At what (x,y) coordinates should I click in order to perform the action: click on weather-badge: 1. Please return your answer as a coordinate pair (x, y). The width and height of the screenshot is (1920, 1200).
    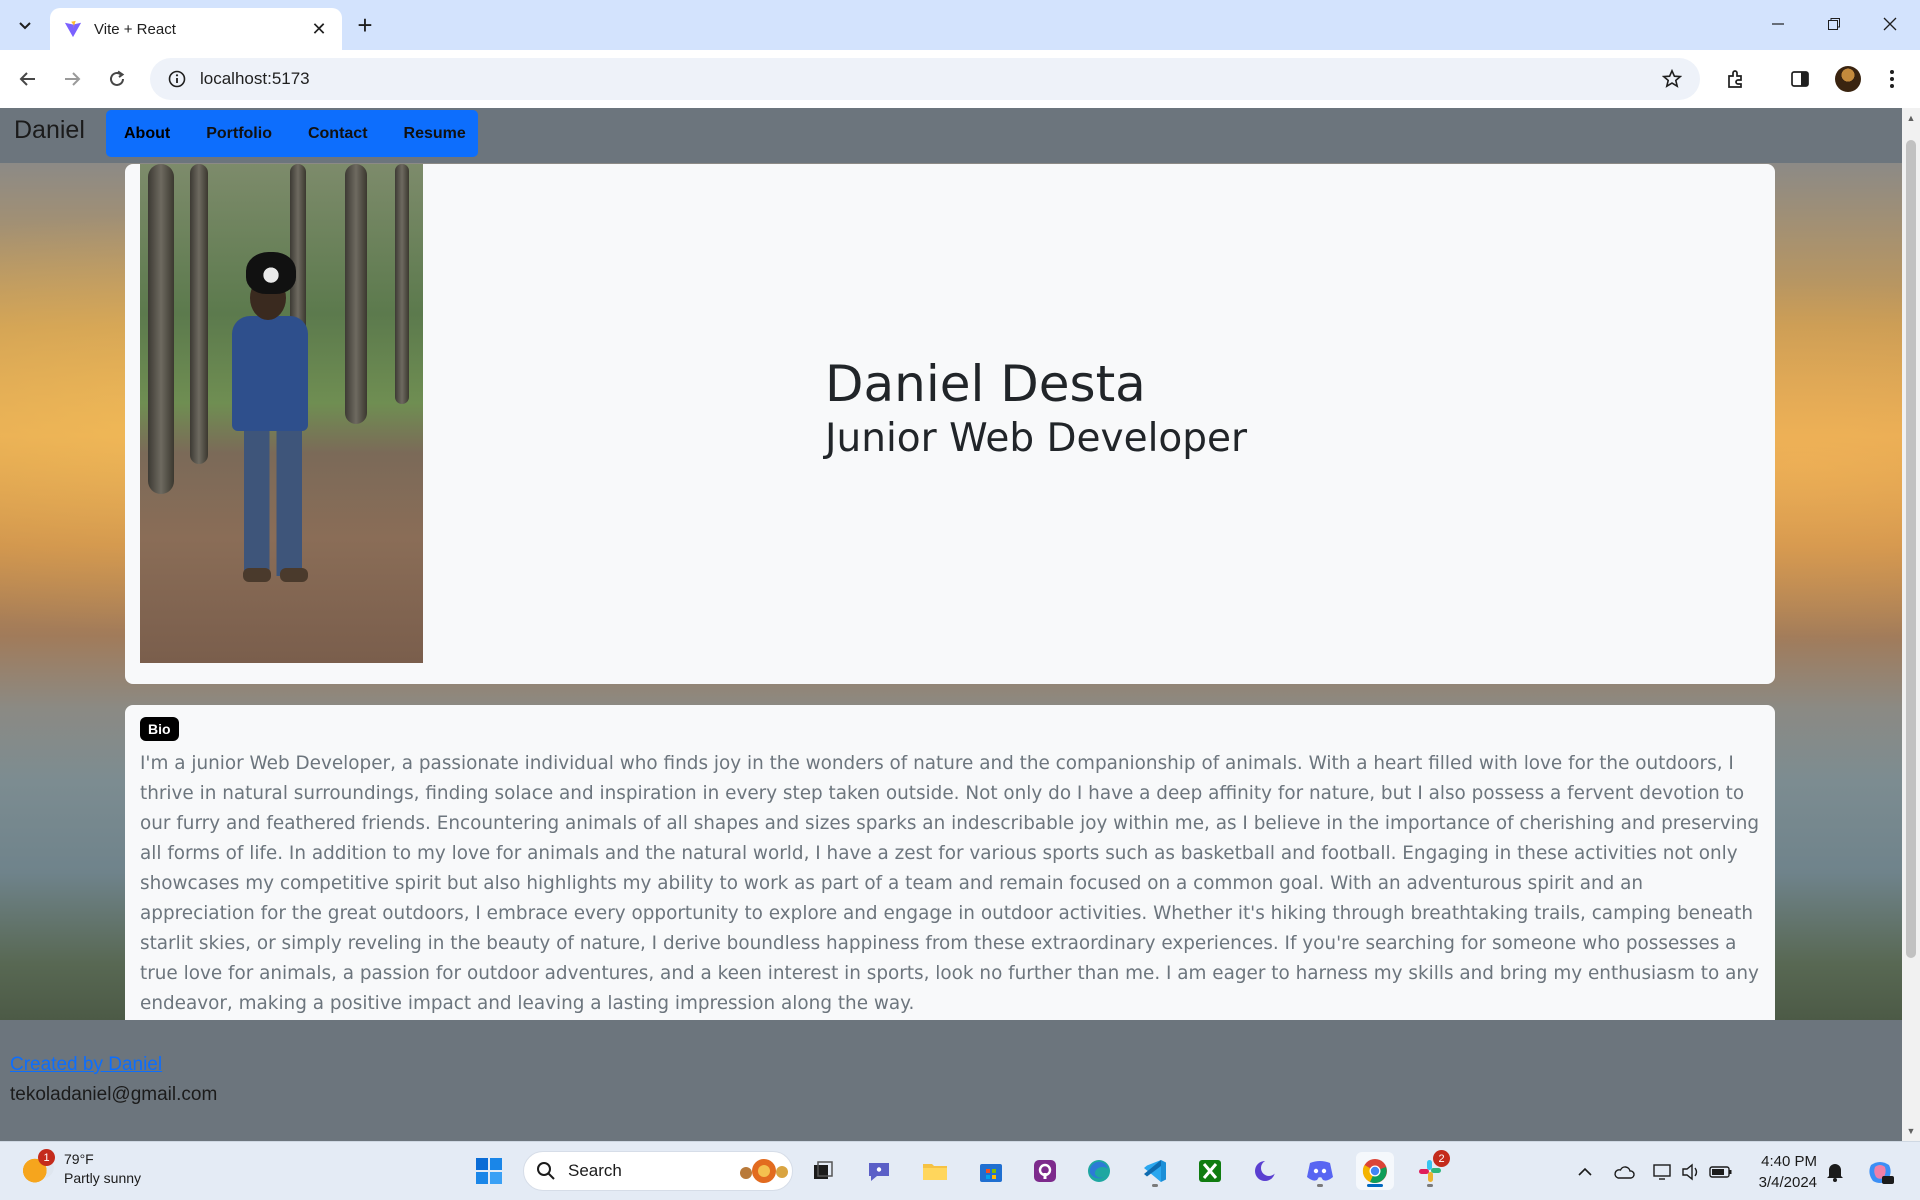
    Looking at the image, I should click on (46, 1157).